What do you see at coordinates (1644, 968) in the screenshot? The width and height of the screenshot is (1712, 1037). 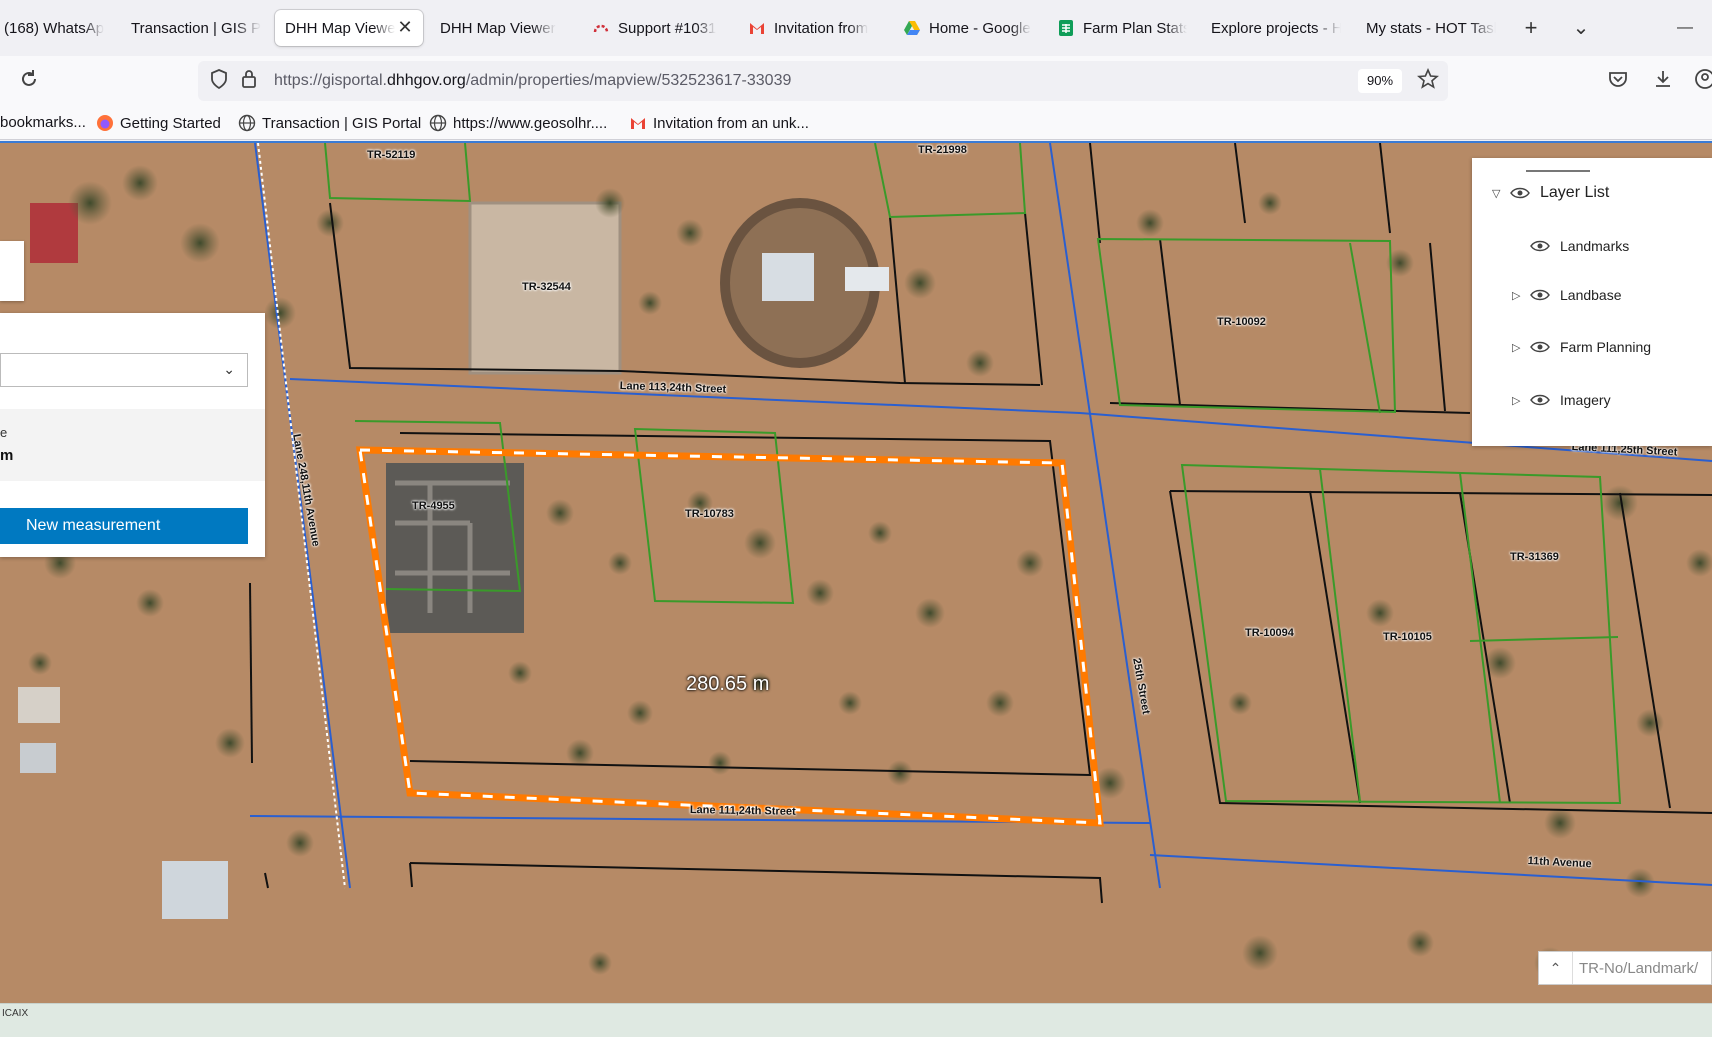 I see `search-input` at bounding box center [1644, 968].